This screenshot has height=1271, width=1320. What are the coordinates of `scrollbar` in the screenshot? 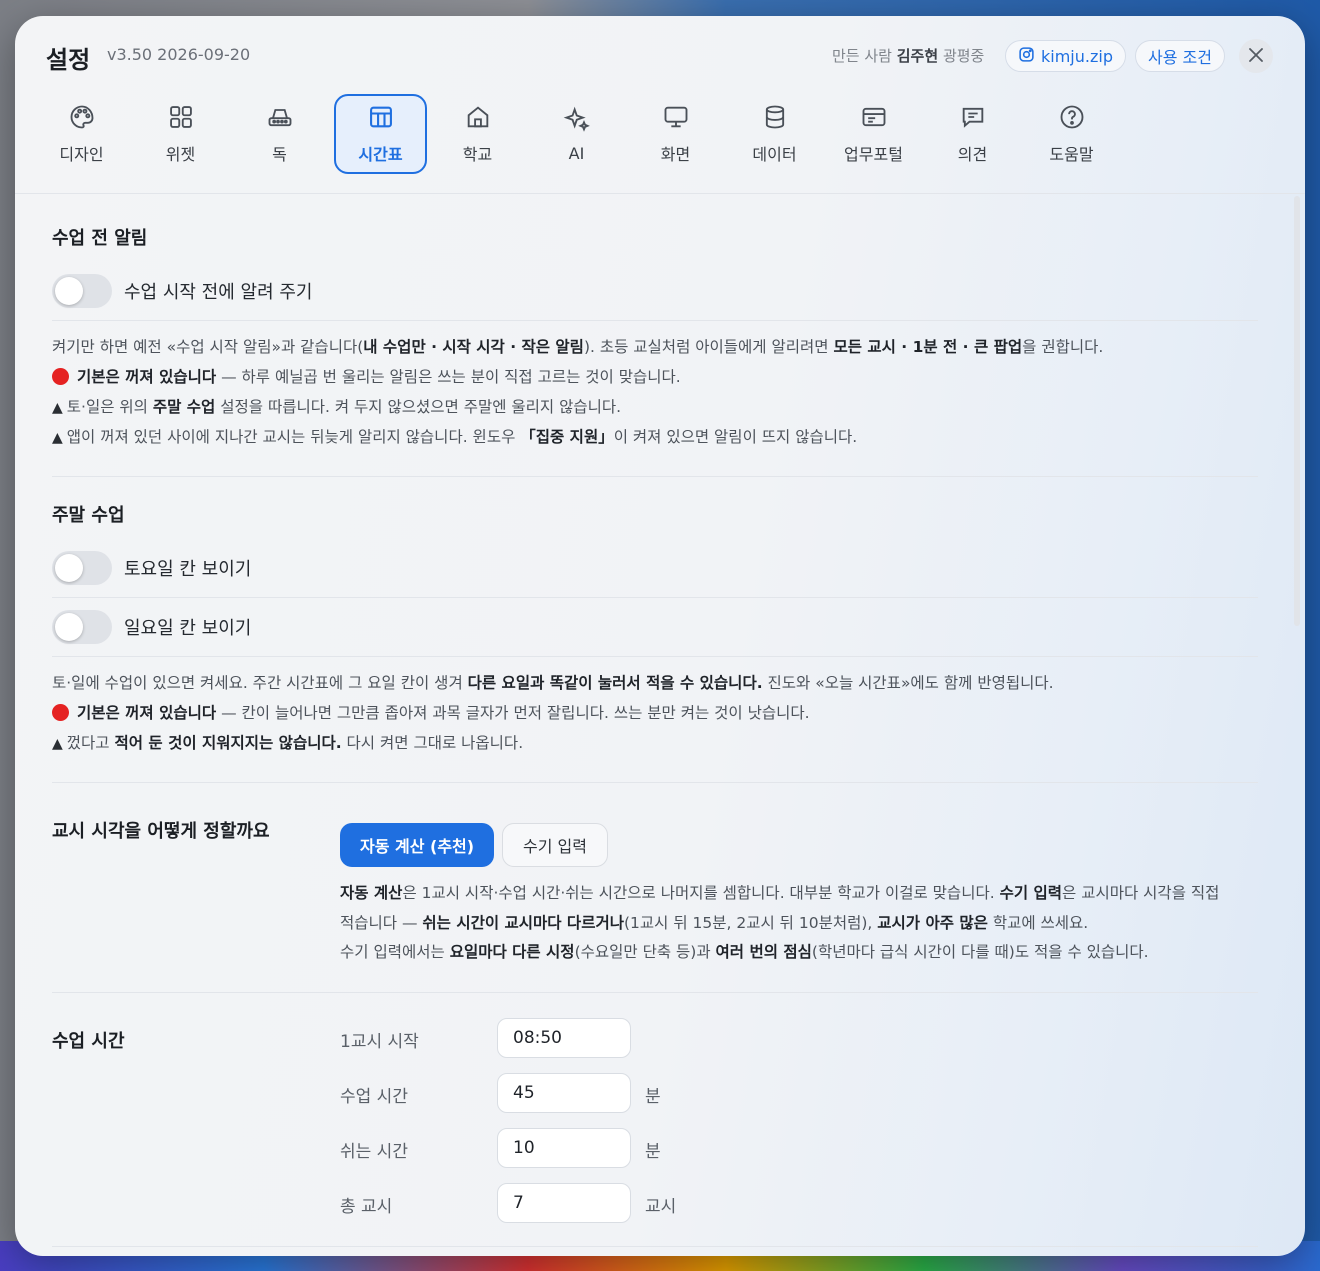 It's located at (1297, 411).